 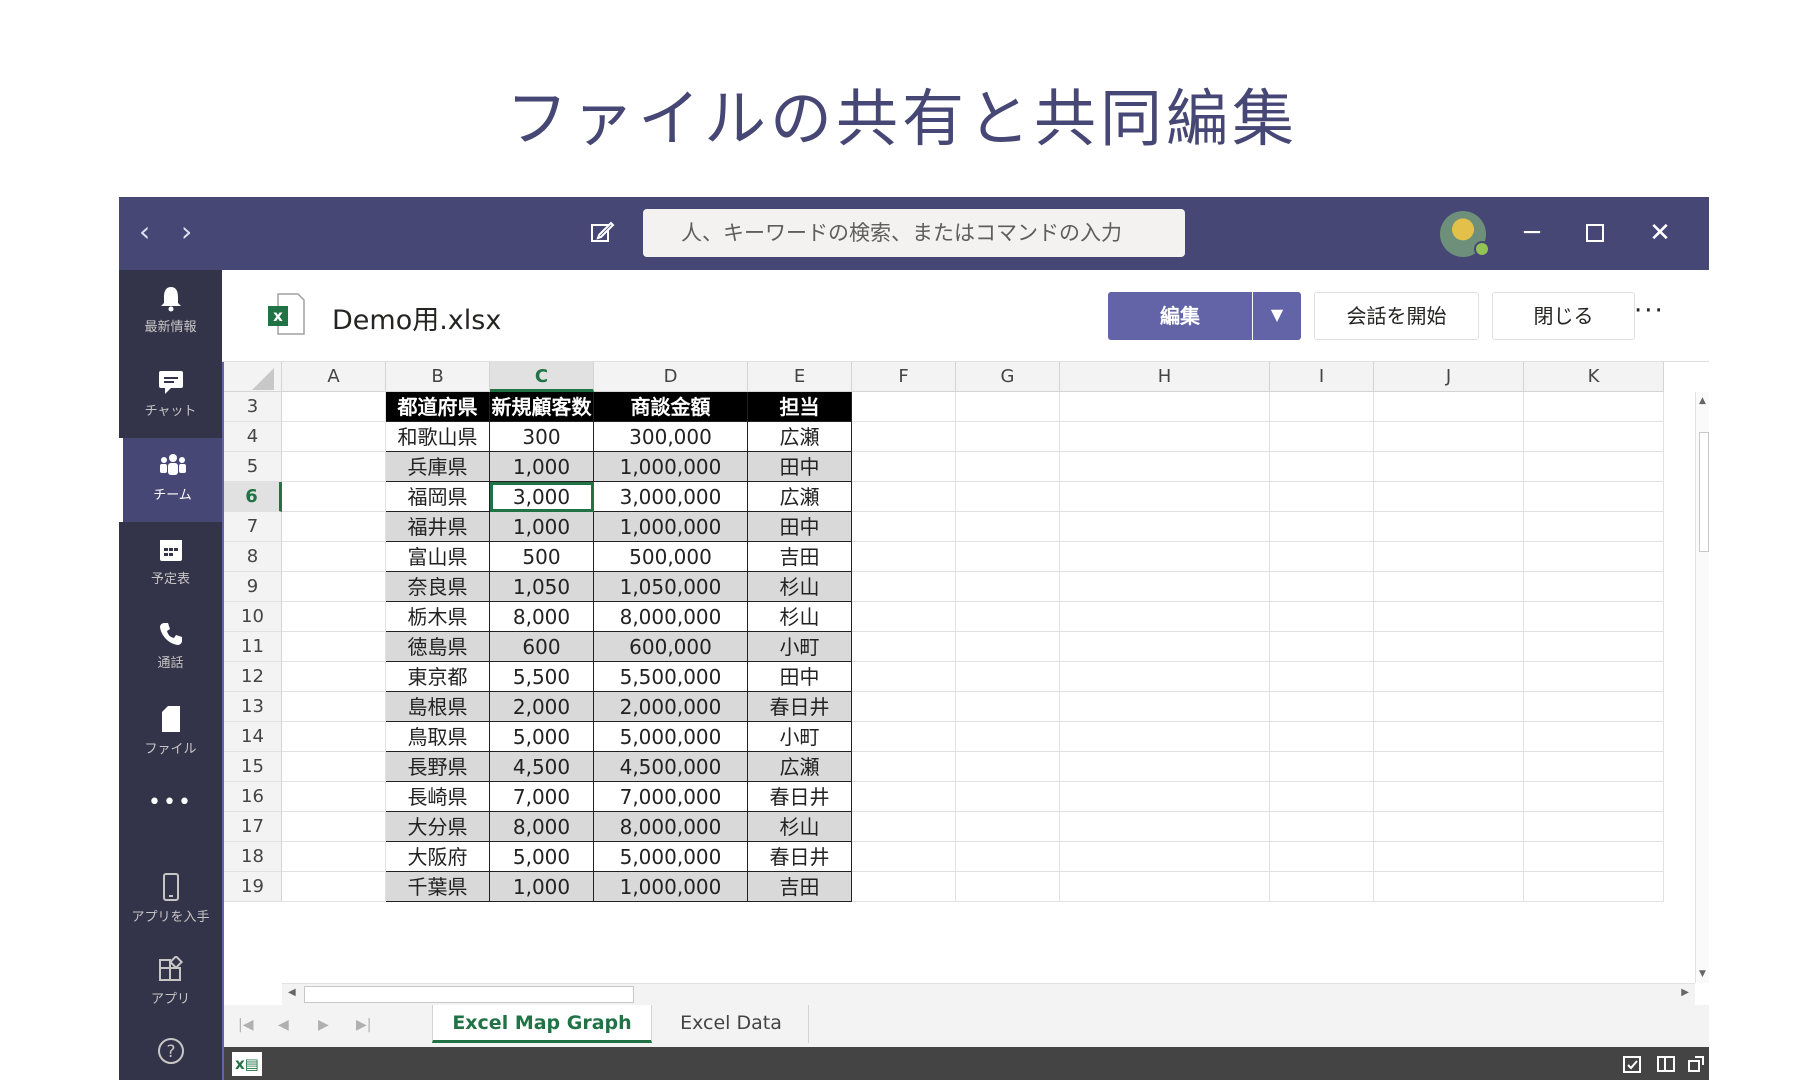 I want to click on table-cell: 長崎県, so click(x=438, y=797).